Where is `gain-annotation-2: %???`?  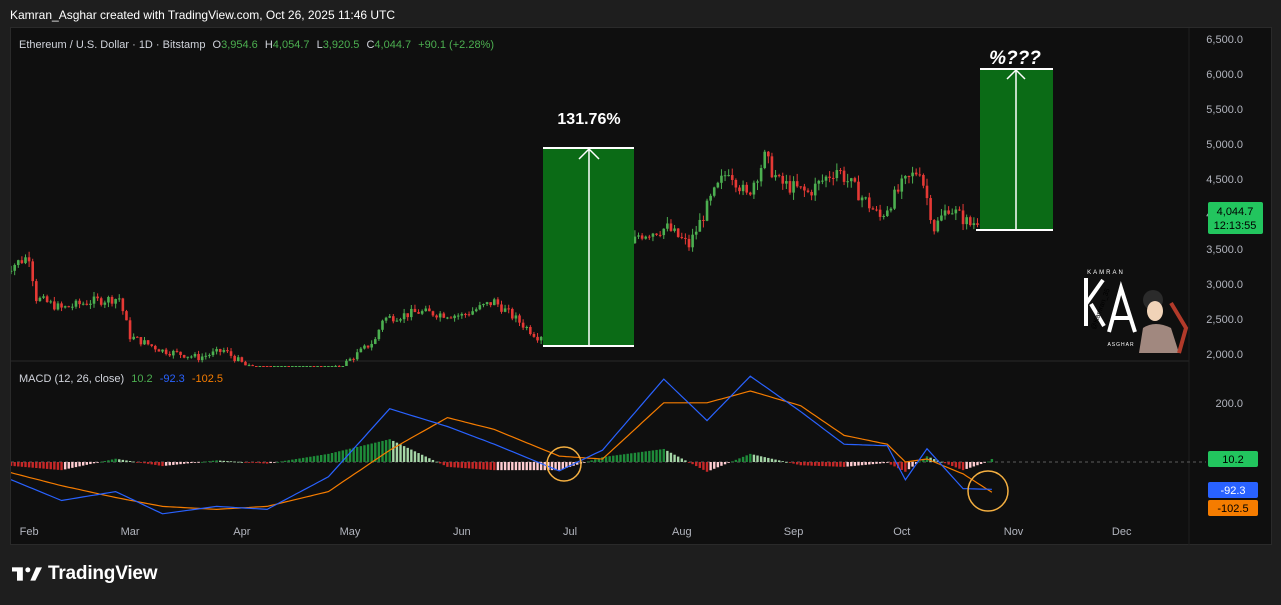
gain-annotation-2: %??? is located at coordinates (1014, 139).